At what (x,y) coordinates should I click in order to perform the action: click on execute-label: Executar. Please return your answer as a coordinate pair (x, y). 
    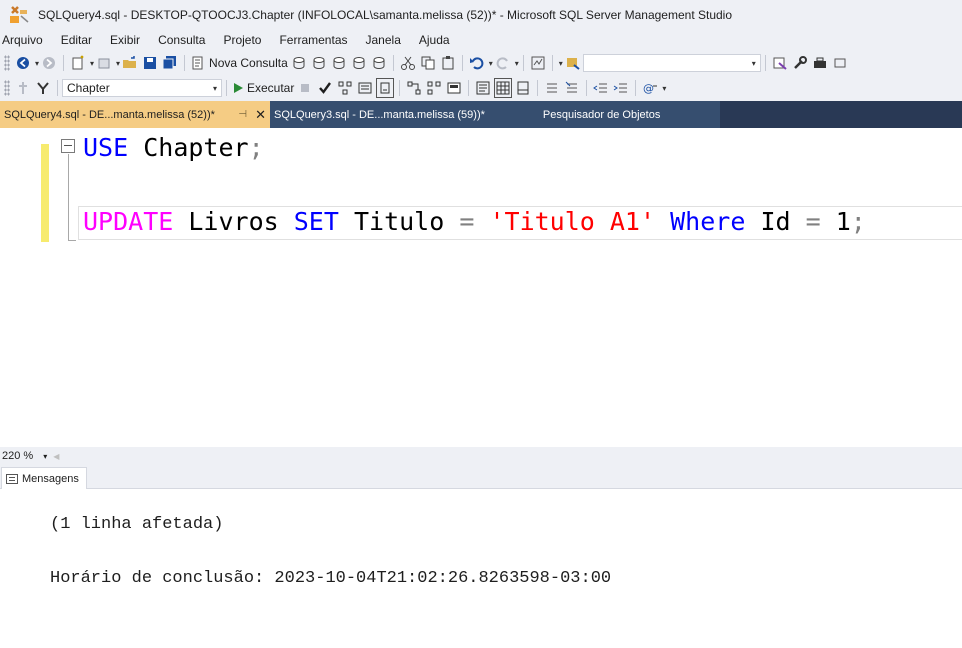
    Looking at the image, I should click on (271, 88).